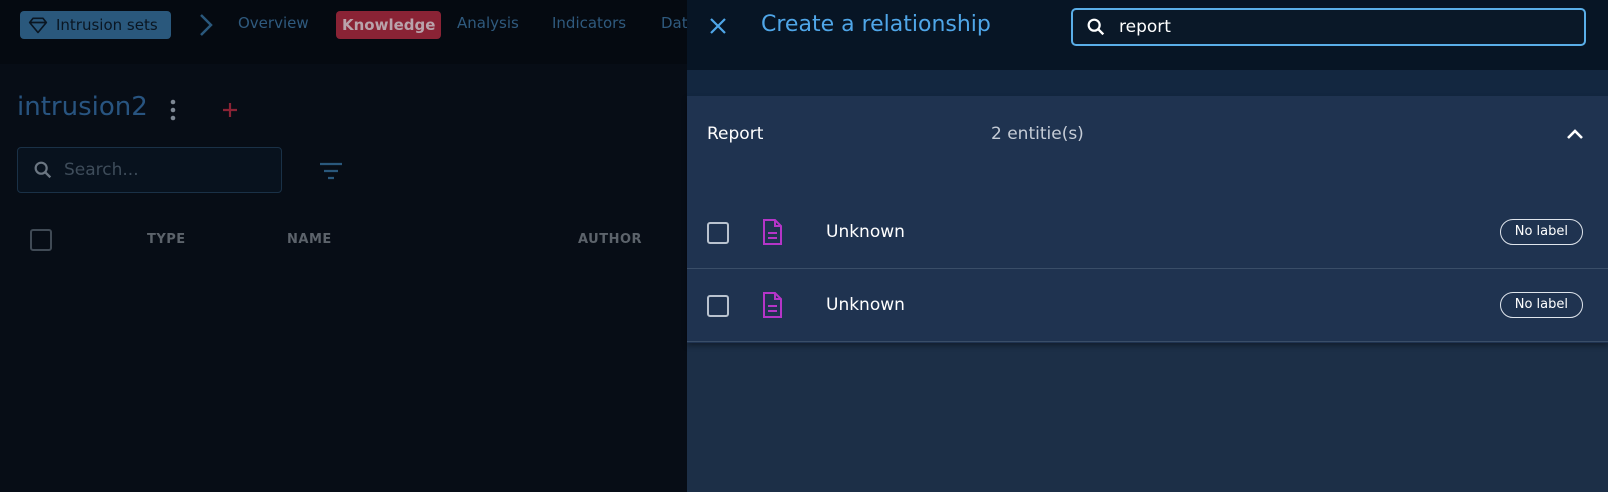 Image resolution: width=1608 pixels, height=492 pixels. What do you see at coordinates (735, 134) in the screenshot?
I see `entity-group-name: Report` at bounding box center [735, 134].